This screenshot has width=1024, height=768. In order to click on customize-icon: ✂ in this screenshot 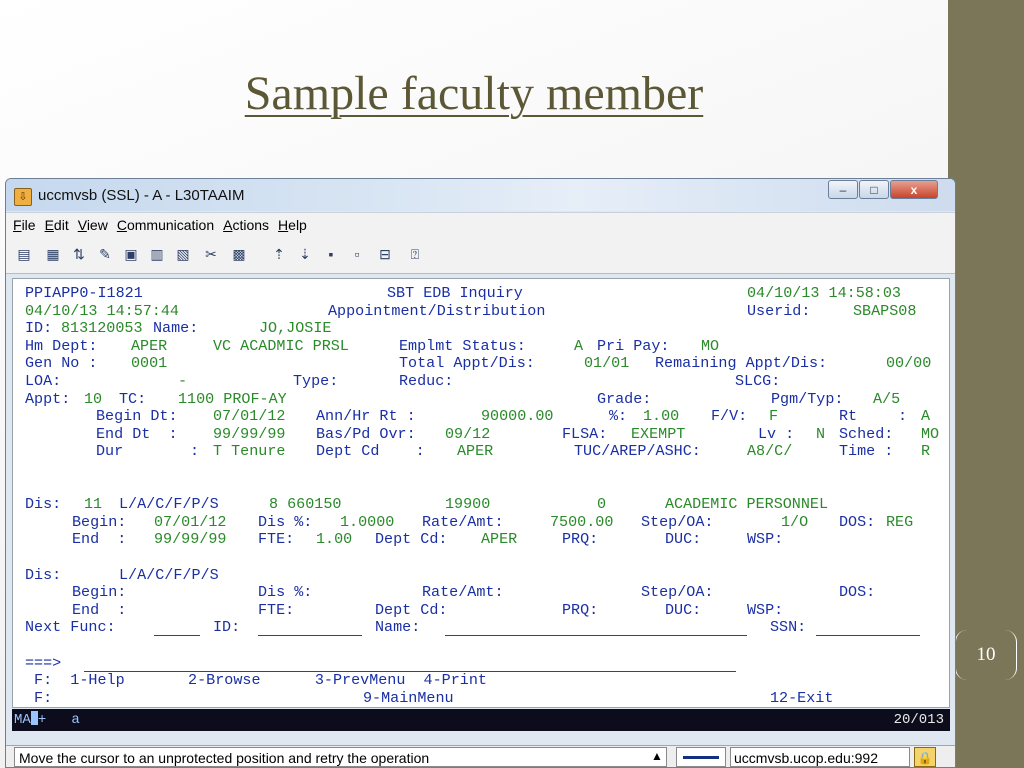, I will do `click(211, 254)`.